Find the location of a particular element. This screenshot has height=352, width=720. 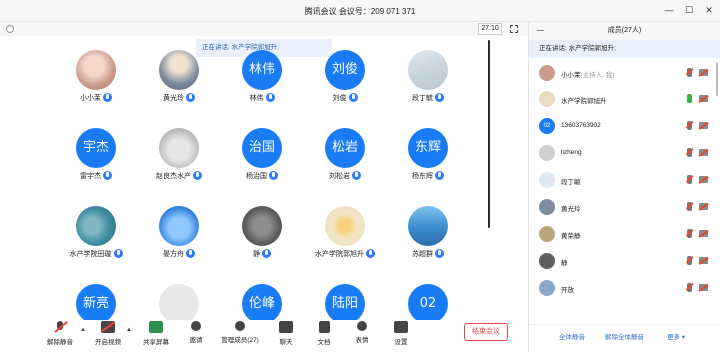

add-user-icon is located at coordinates (196, 326).